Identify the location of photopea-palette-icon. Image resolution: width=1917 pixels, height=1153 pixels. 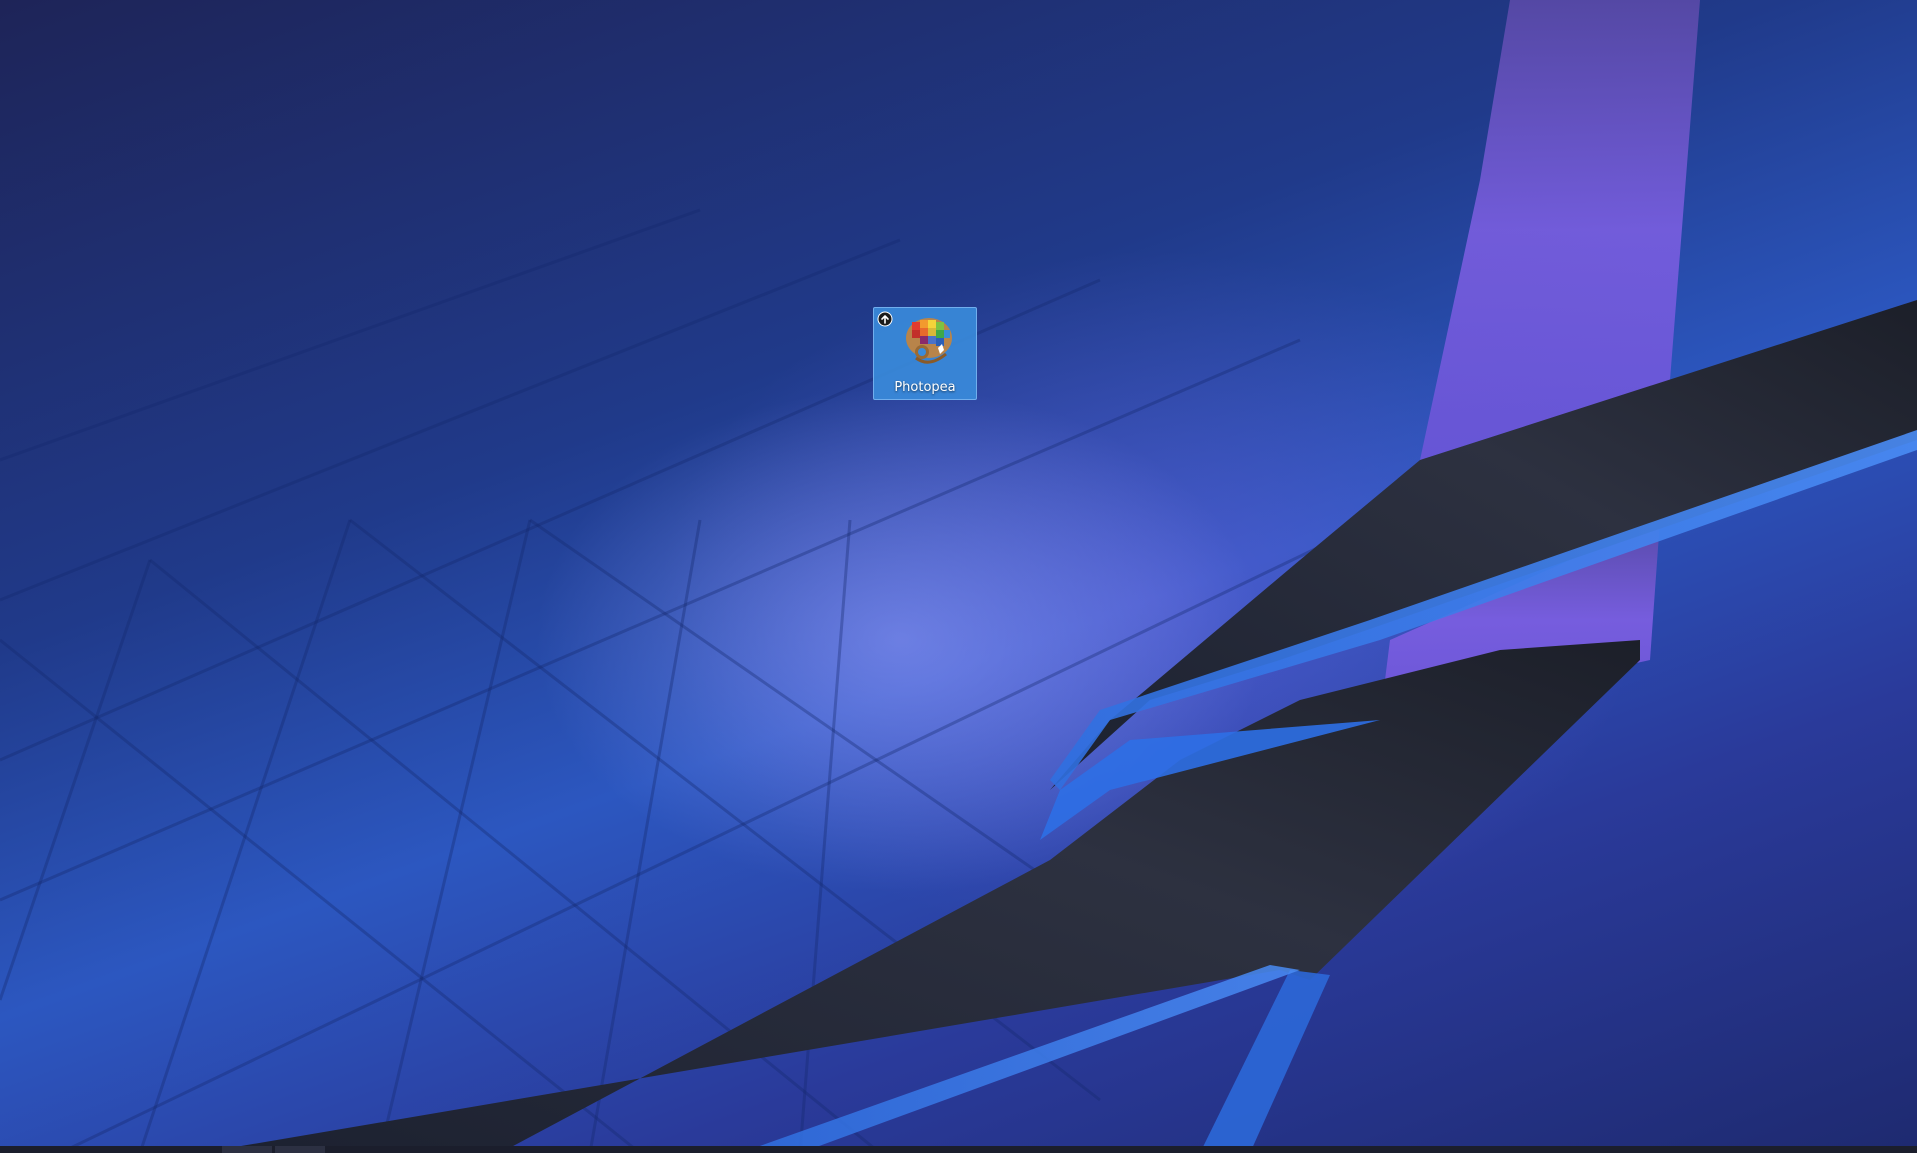
(929, 341).